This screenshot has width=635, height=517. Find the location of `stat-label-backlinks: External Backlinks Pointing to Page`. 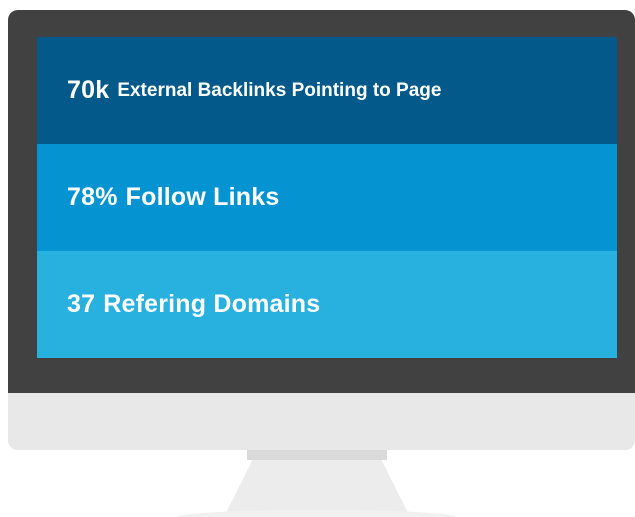

stat-label-backlinks: External Backlinks Pointing to Page is located at coordinates (279, 90).